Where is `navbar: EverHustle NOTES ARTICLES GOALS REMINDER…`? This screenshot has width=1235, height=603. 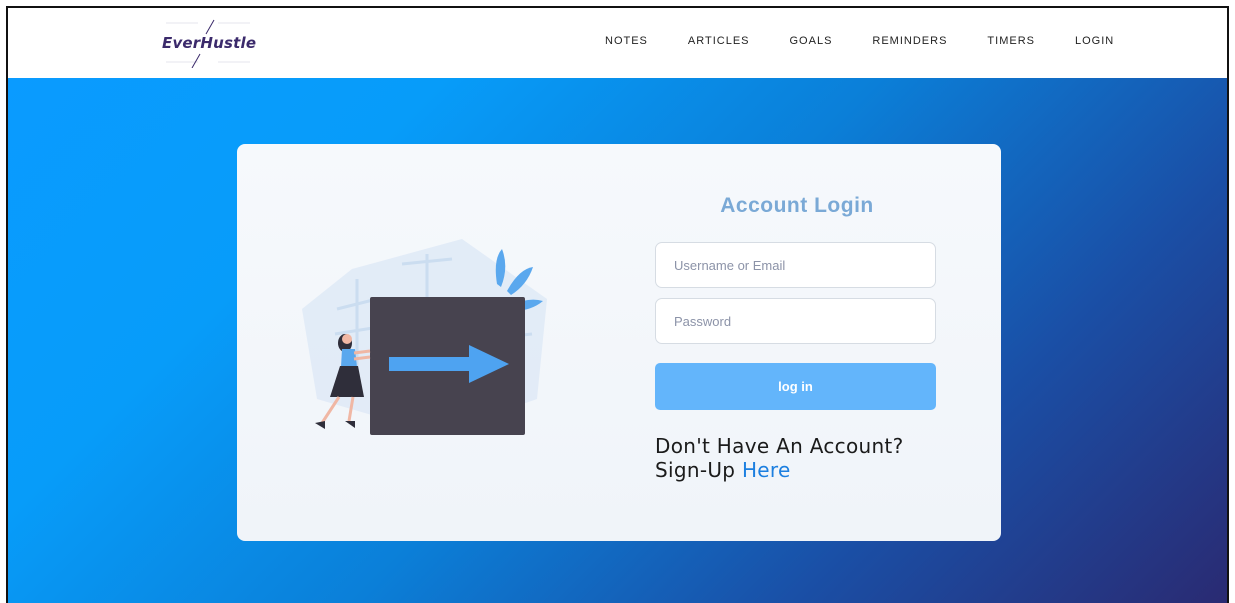 navbar: EverHustle NOTES ARTICLES GOALS REMINDER… is located at coordinates (617, 43).